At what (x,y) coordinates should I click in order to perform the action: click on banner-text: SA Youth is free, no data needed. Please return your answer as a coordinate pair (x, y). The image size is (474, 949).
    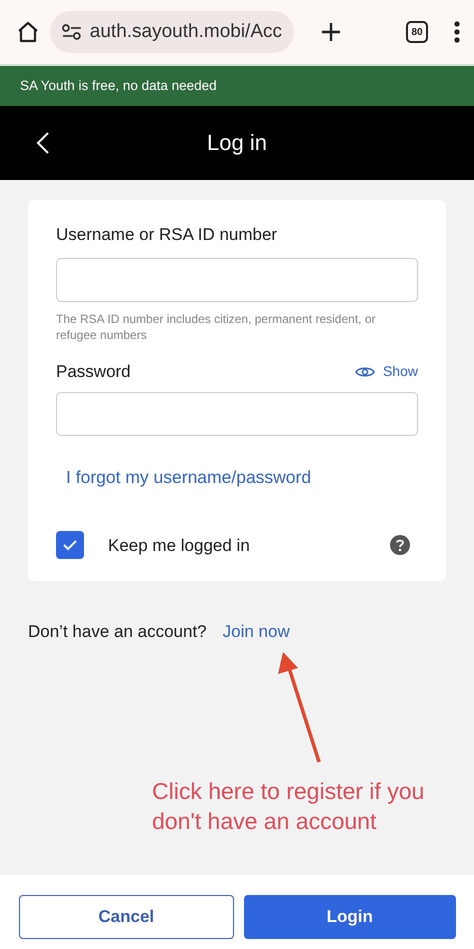
    Looking at the image, I should click on (118, 85).